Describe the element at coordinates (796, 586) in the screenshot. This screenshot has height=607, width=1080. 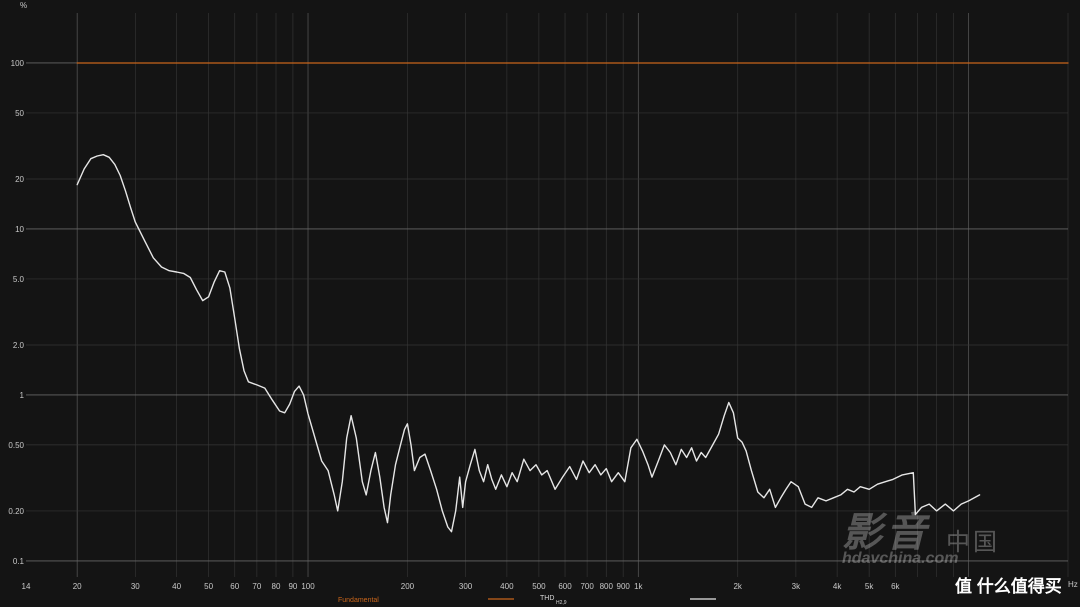
I see `x-tick-label: 3k` at that location.